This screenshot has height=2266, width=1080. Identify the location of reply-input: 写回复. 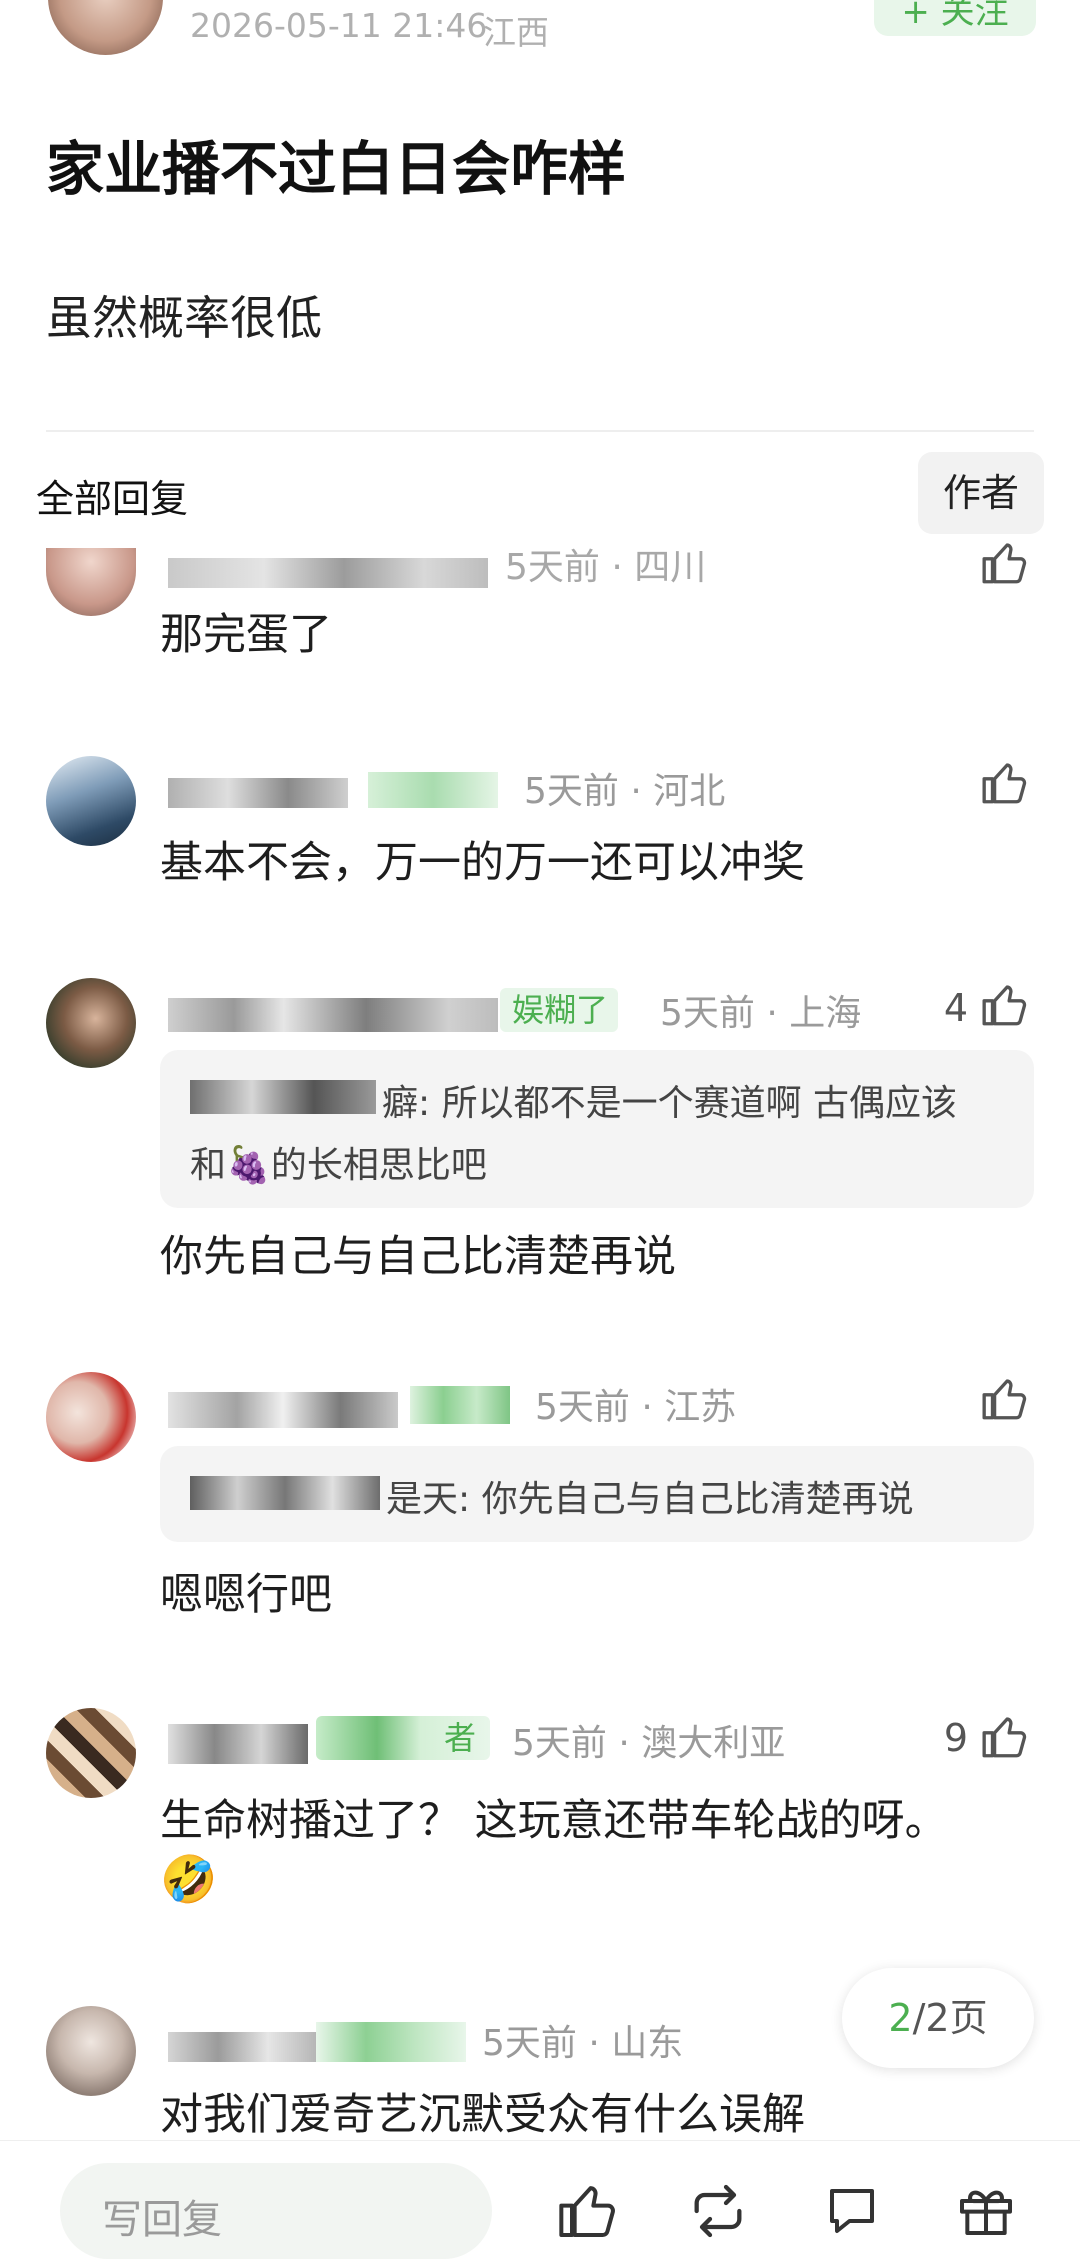
(276, 2211).